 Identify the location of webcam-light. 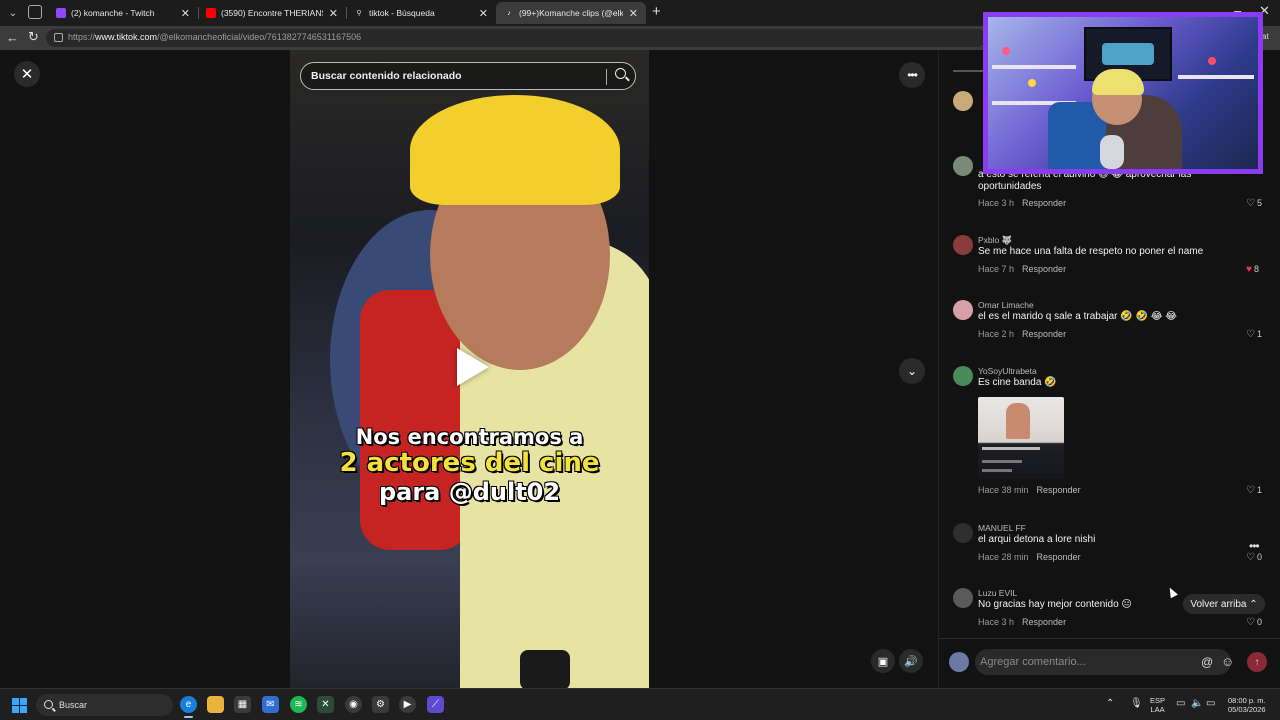
(1032, 83).